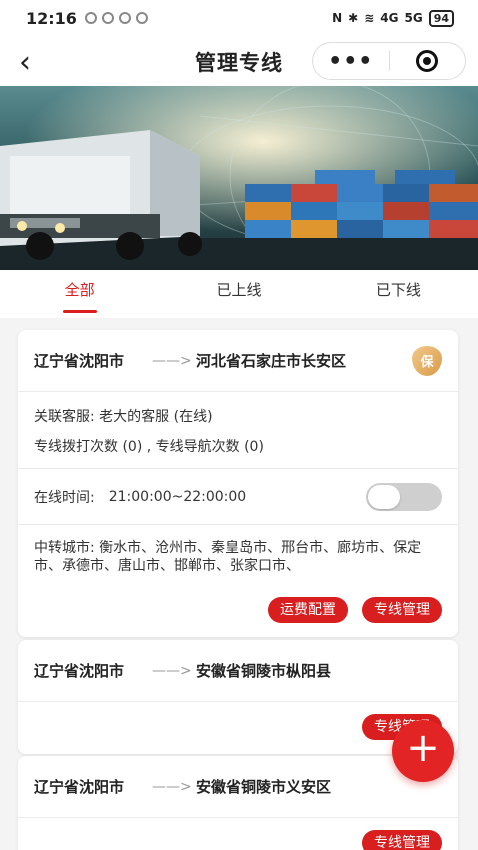  Describe the element at coordinates (264, 787) in the screenshot. I see `route-destination: 安徽省铜陵市义安区` at that location.